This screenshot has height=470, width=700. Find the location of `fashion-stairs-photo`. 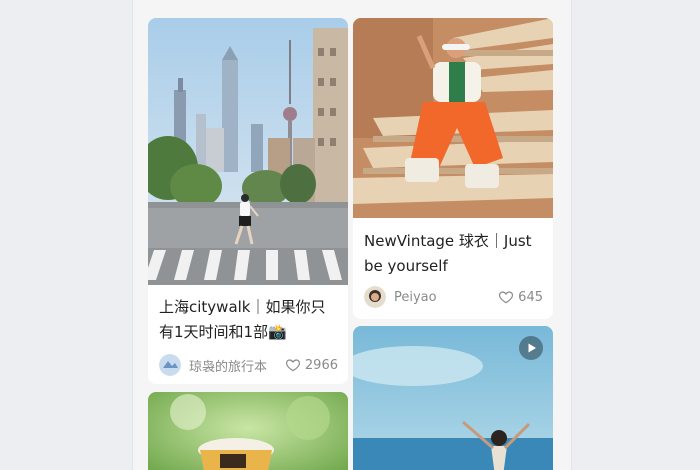

fashion-stairs-photo is located at coordinates (453, 118).